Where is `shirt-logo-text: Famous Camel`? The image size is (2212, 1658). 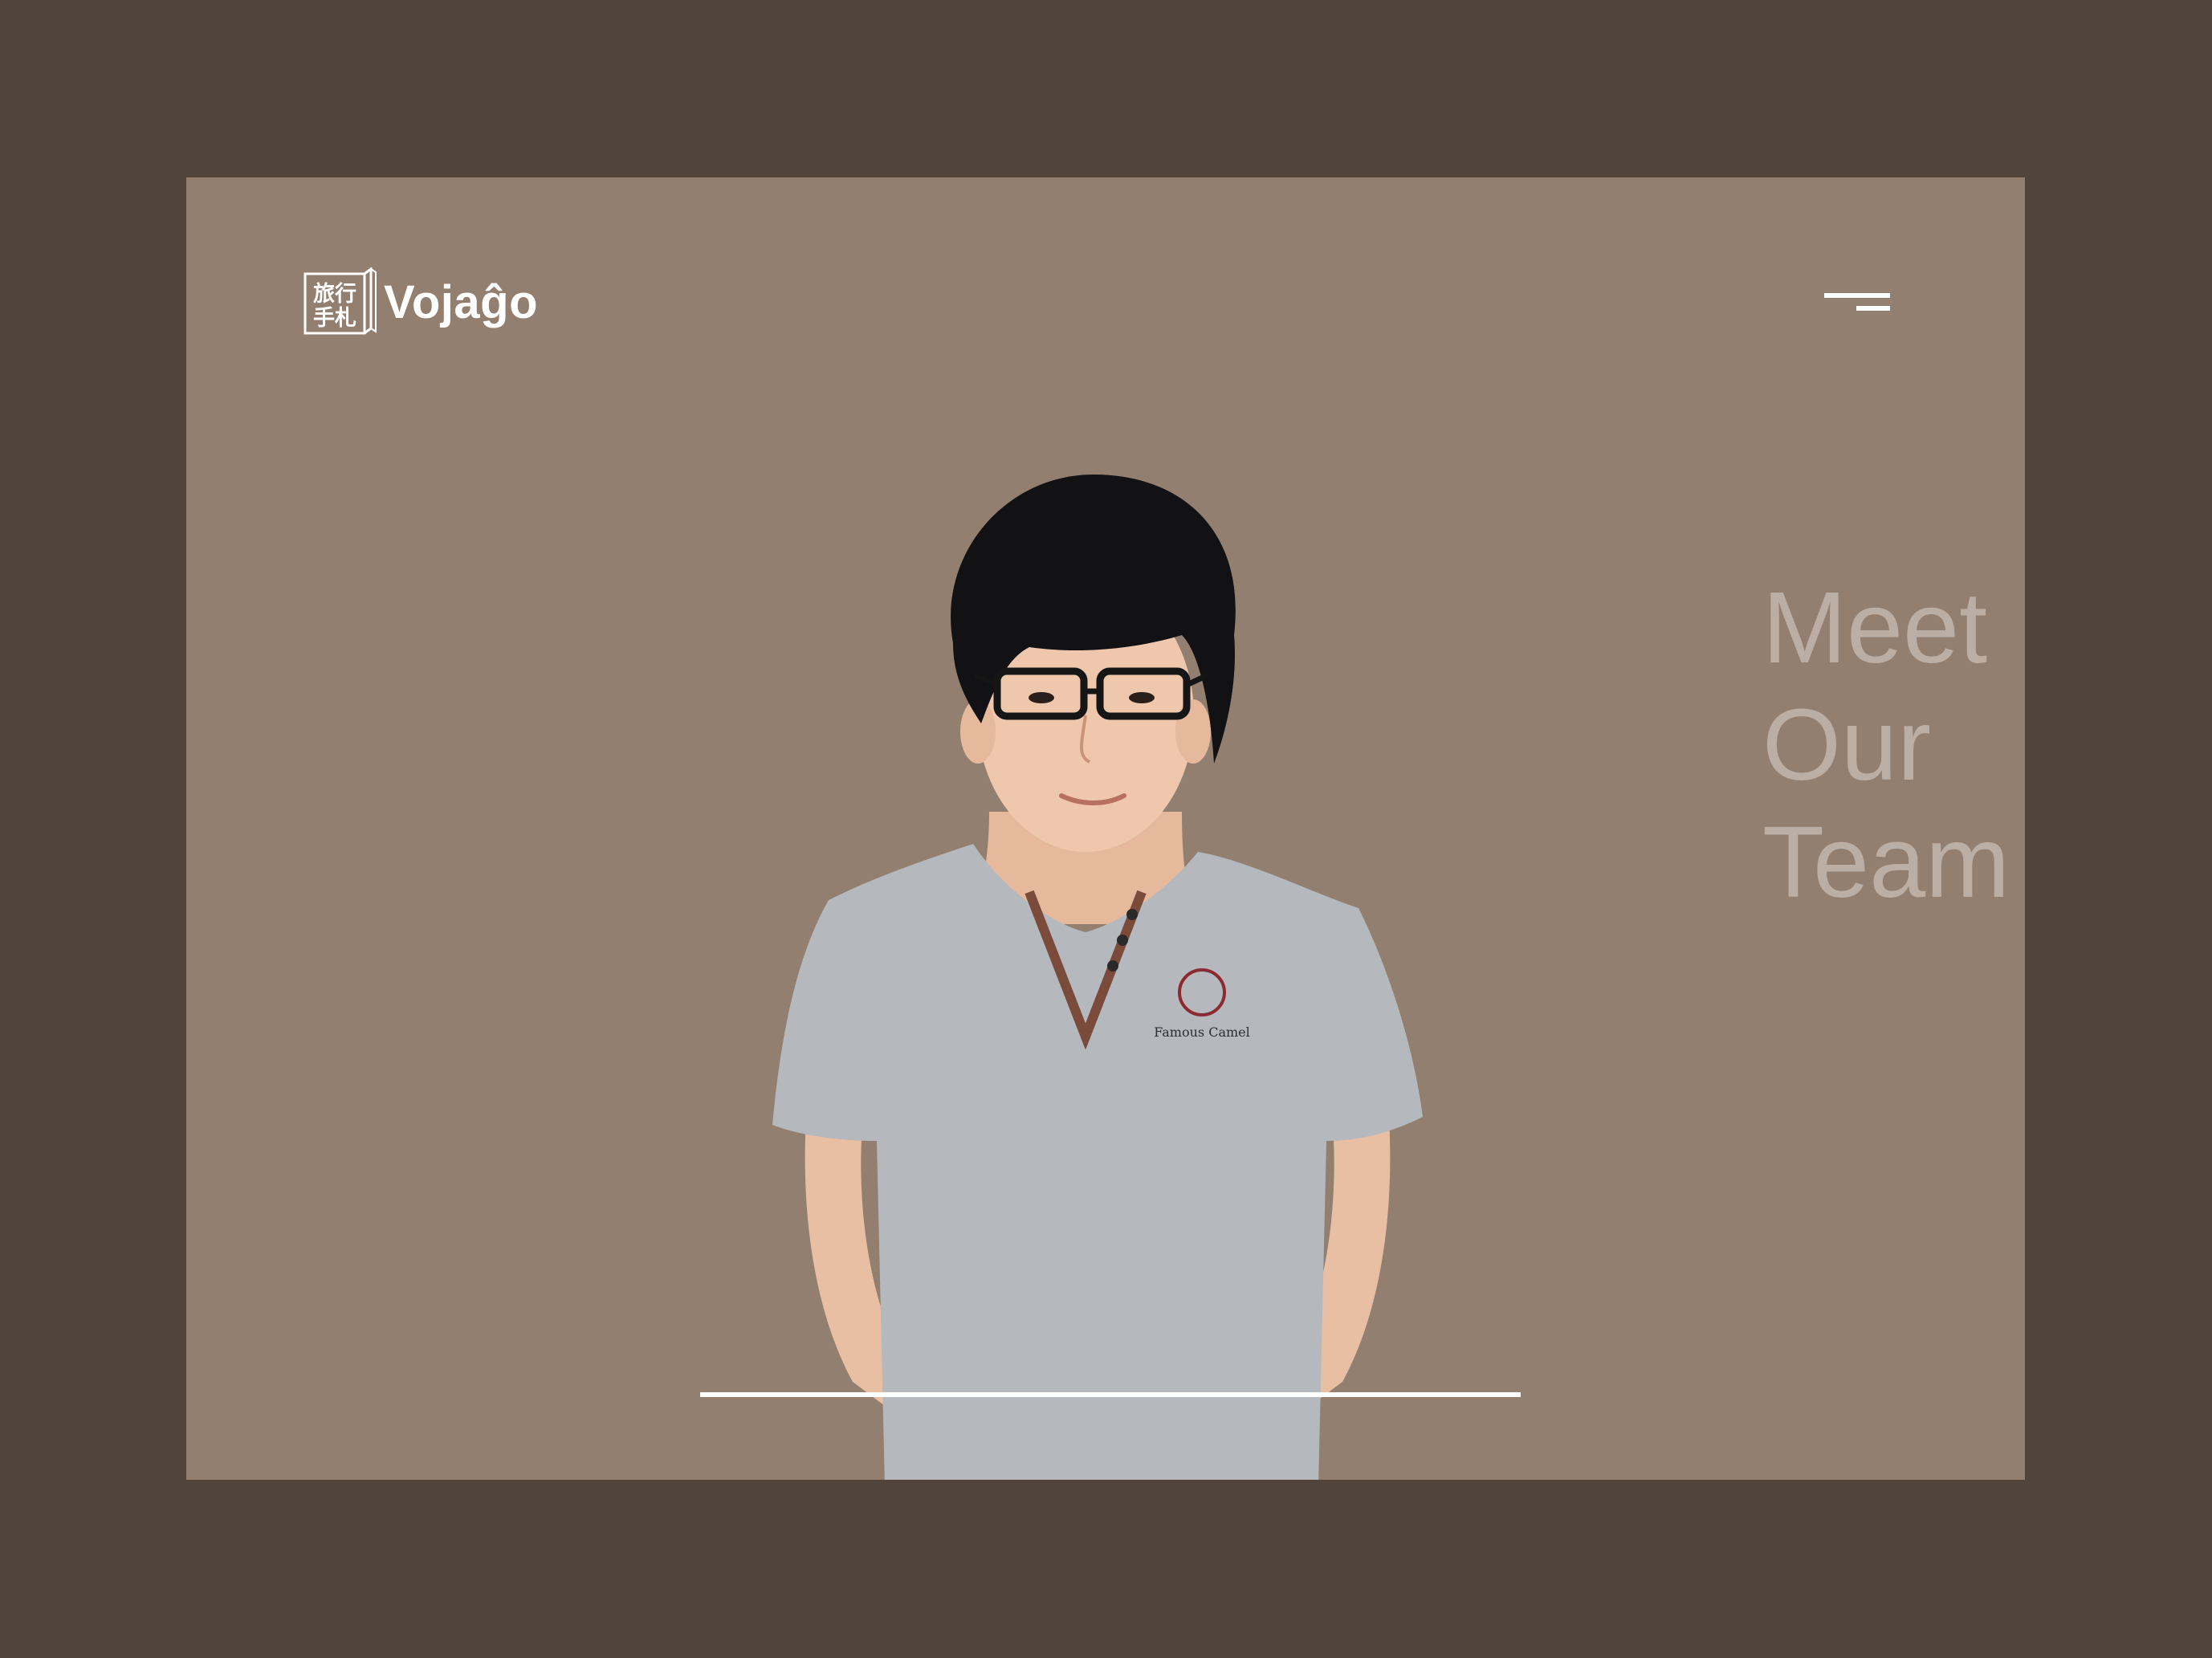 shirt-logo-text: Famous Camel is located at coordinates (1202, 1032).